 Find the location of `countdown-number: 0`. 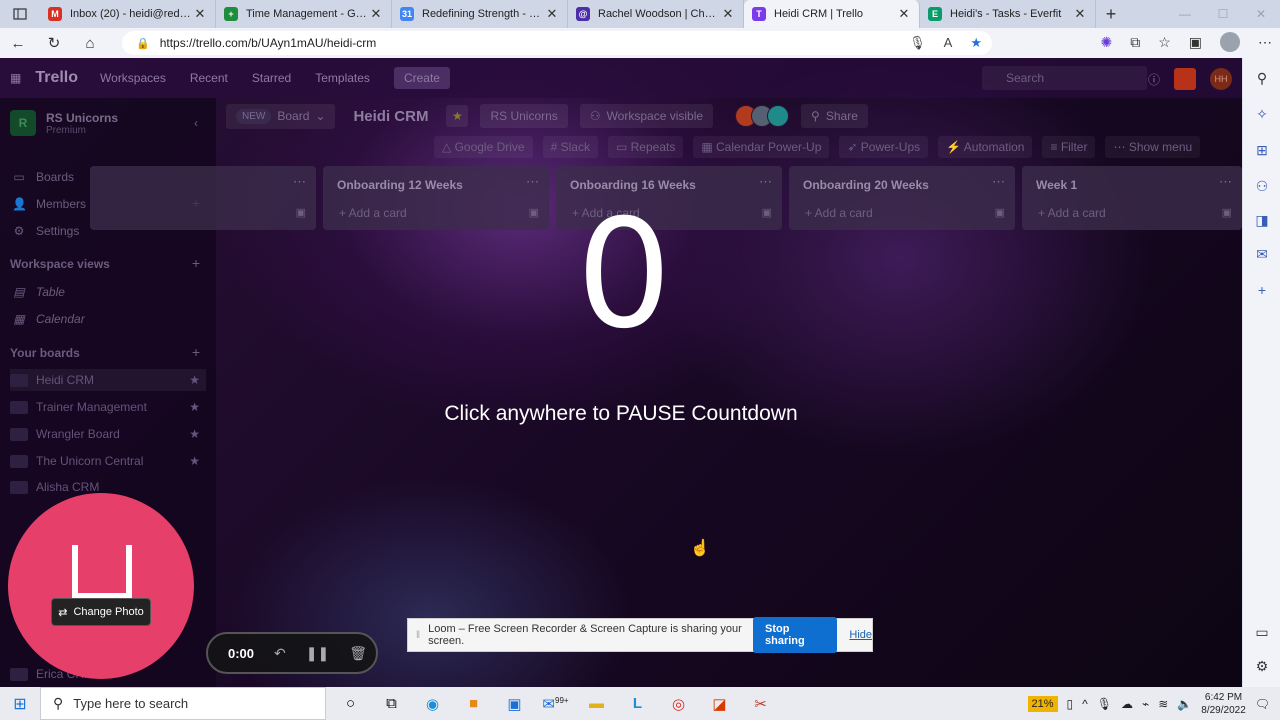

countdown-number: 0 is located at coordinates (624, 275).